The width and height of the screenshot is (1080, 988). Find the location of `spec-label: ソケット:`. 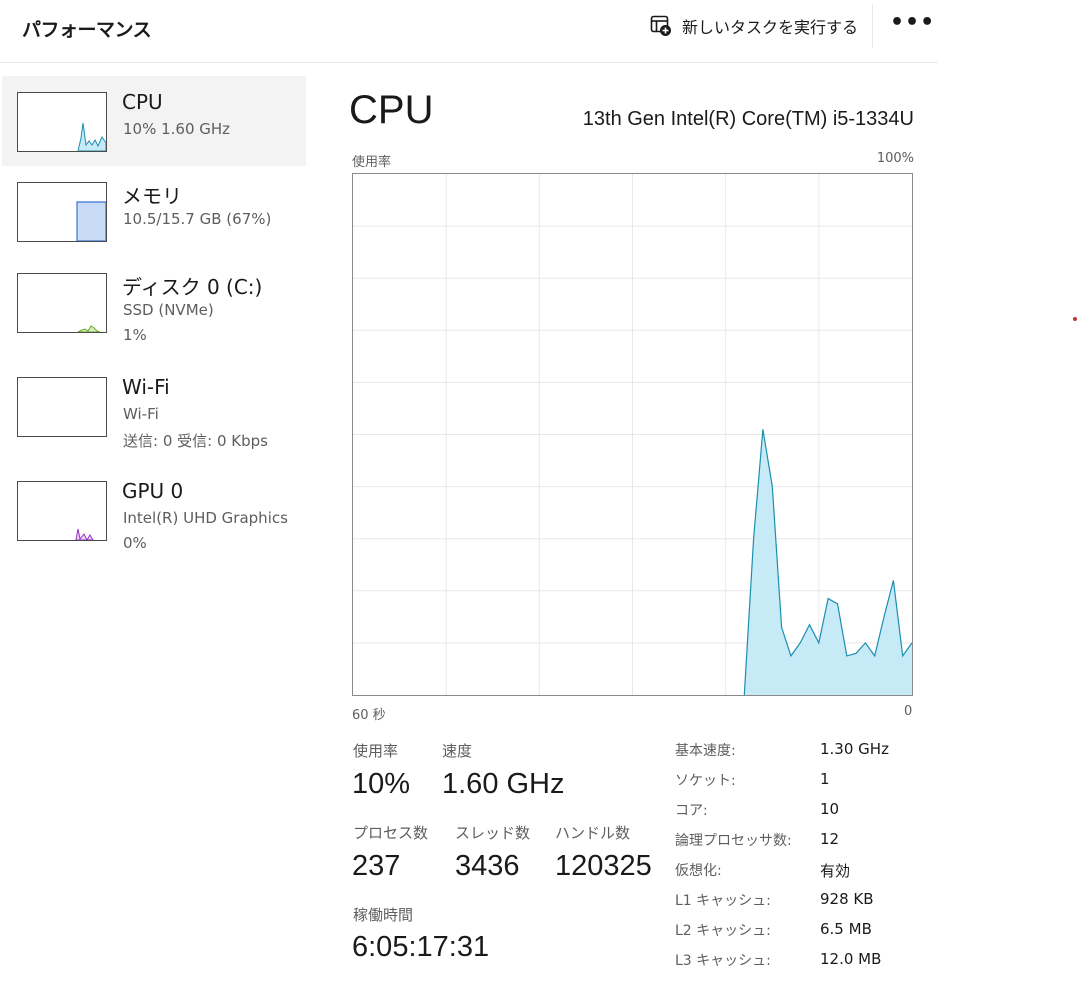

spec-label: ソケット: is located at coordinates (705, 781).